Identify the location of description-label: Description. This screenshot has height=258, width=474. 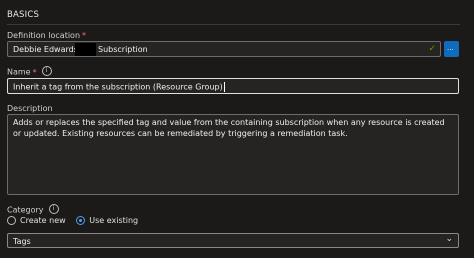
(30, 108).